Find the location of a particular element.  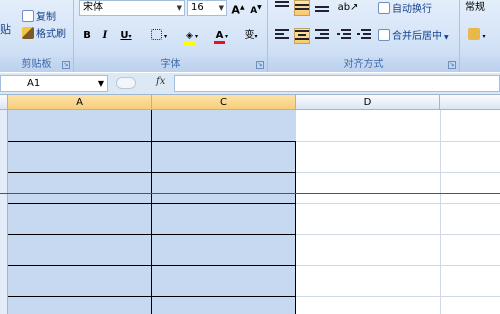

borders-icon is located at coordinates (156, 34).